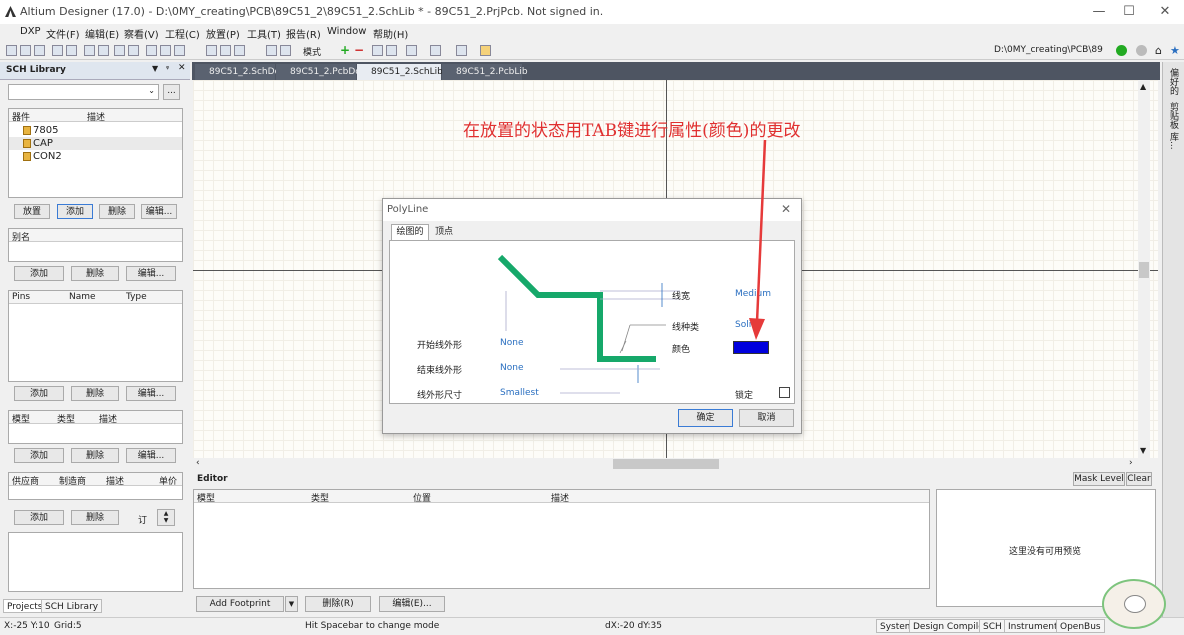 The image size is (1184, 635). Describe the element at coordinates (511, 368) in the screenshot. I see `end-shape-value: None` at that location.